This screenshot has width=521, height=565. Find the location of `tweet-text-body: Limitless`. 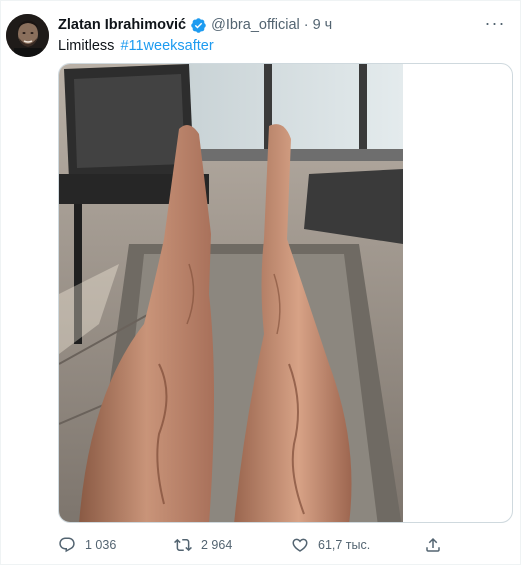

tweet-text-body: Limitless is located at coordinates (86, 46).